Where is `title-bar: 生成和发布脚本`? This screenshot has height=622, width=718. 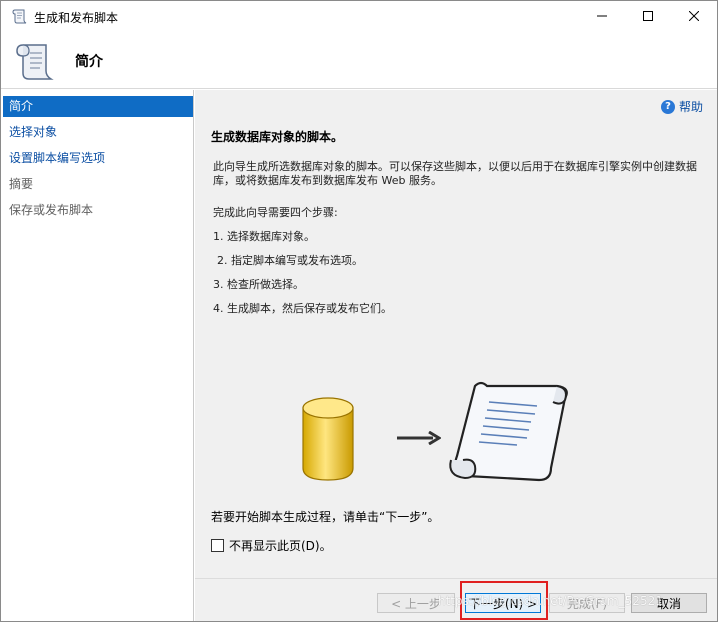
title-bar: 生成和发布脚本 is located at coordinates (359, 16).